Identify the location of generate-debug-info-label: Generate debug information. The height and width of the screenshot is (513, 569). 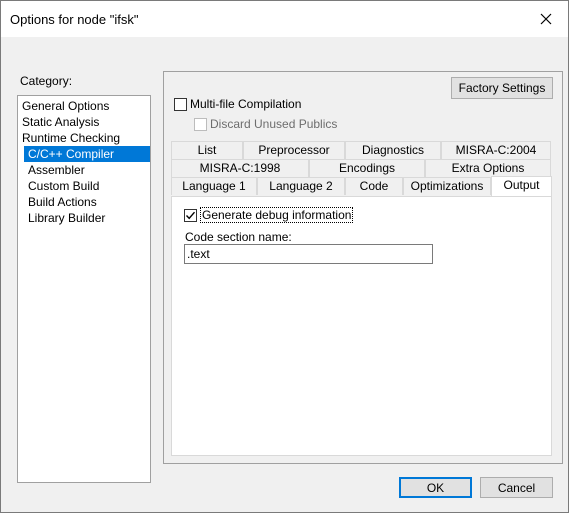
(277, 215).